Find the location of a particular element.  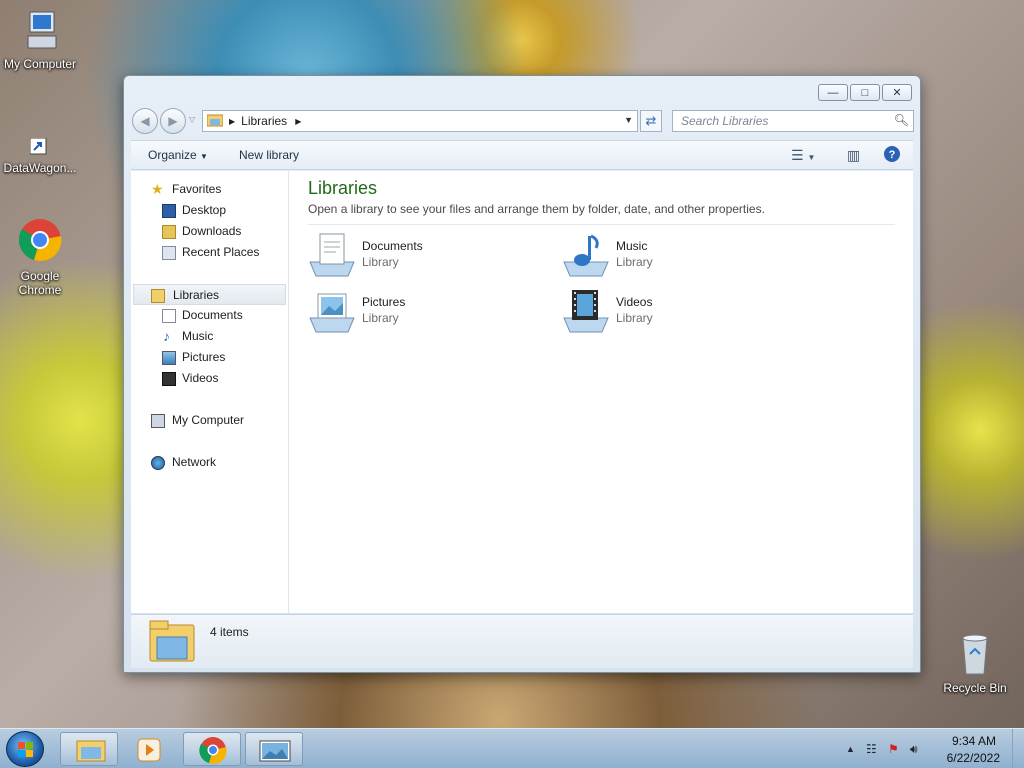

taskbar-photo-viewer is located at coordinates (274, 749).